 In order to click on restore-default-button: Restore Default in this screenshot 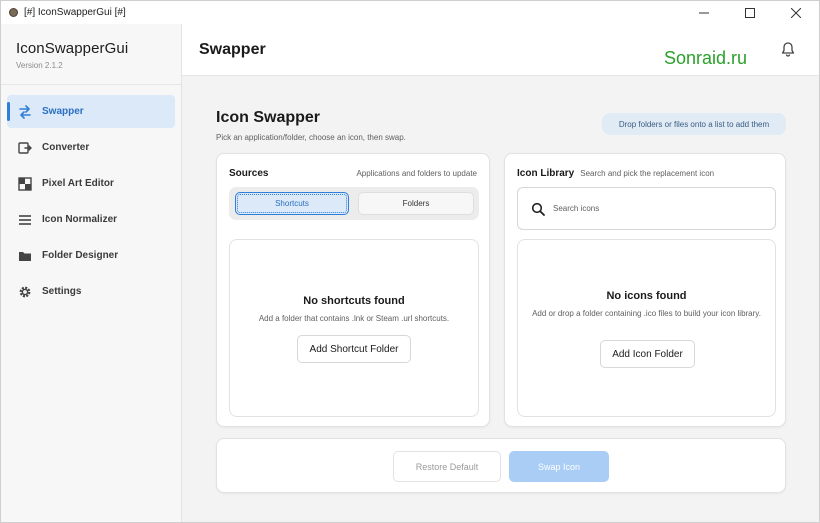, I will do `click(447, 466)`.